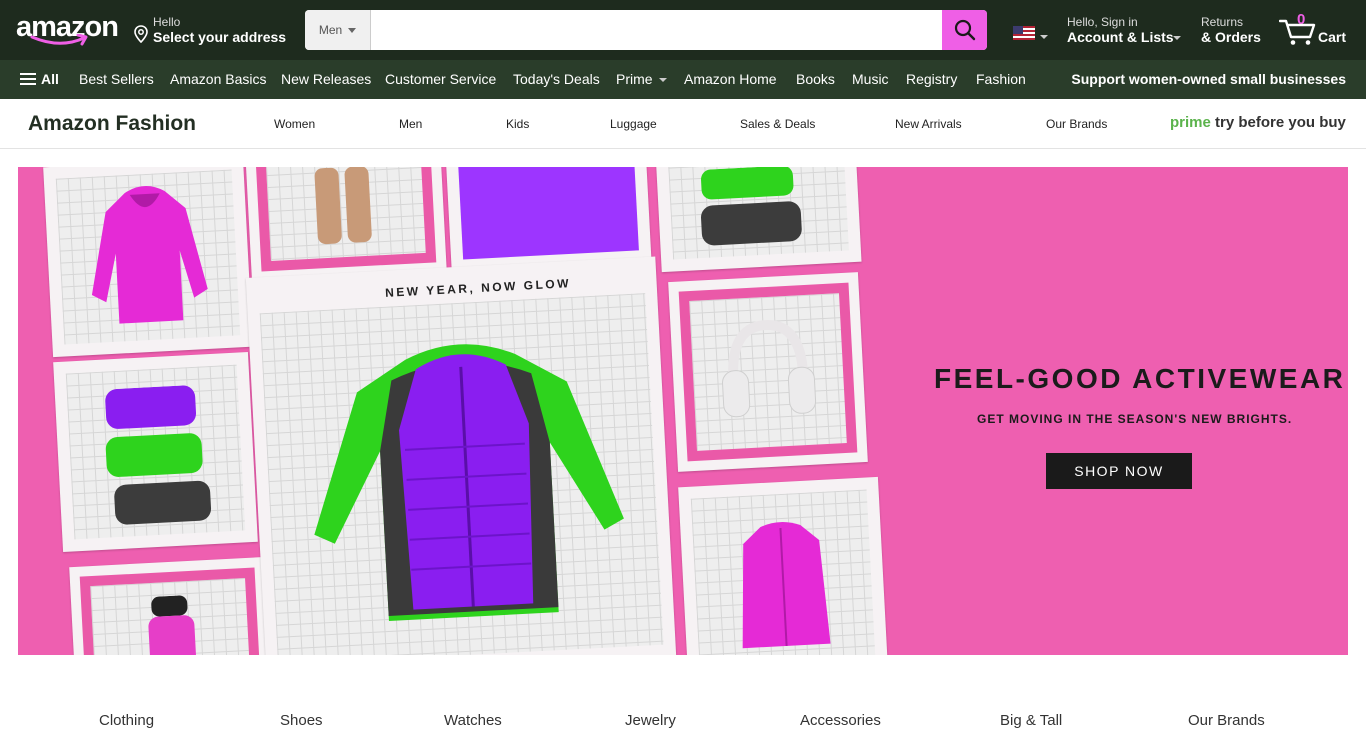 The image size is (1366, 729). Describe the element at coordinates (39, 79) in the screenshot. I see `all-menu-button: All` at that location.